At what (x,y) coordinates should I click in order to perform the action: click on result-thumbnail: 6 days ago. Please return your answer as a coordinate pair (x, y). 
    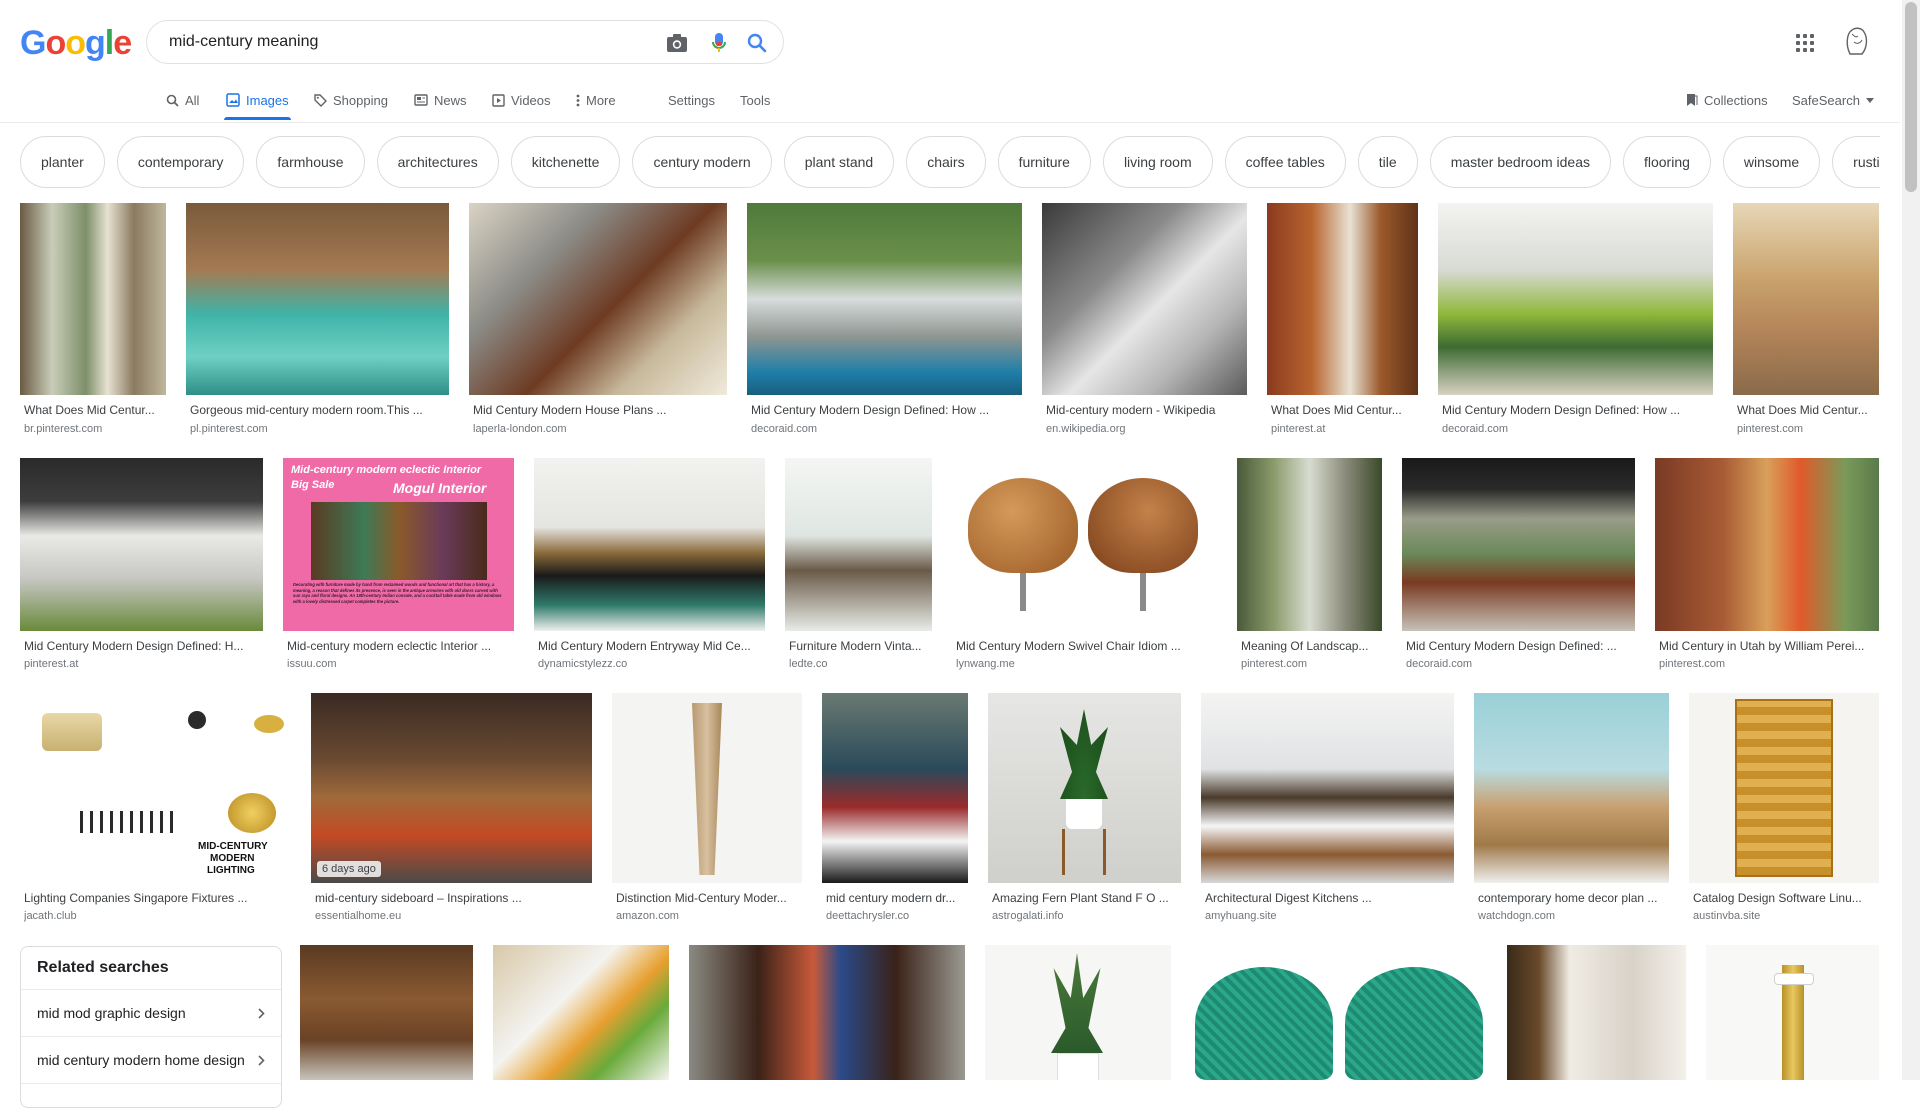
    Looking at the image, I should click on (451, 788).